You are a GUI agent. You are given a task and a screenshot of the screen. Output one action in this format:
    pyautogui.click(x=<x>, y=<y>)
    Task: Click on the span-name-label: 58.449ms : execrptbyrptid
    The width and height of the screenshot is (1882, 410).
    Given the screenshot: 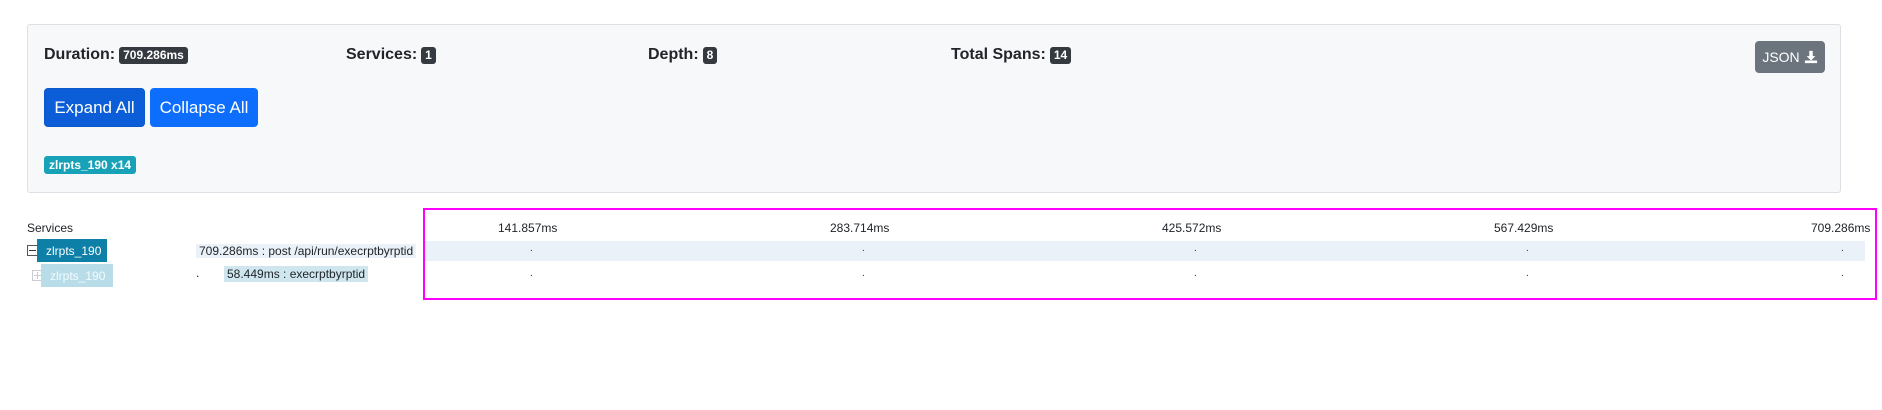 What is the action you would take?
    pyautogui.click(x=296, y=274)
    